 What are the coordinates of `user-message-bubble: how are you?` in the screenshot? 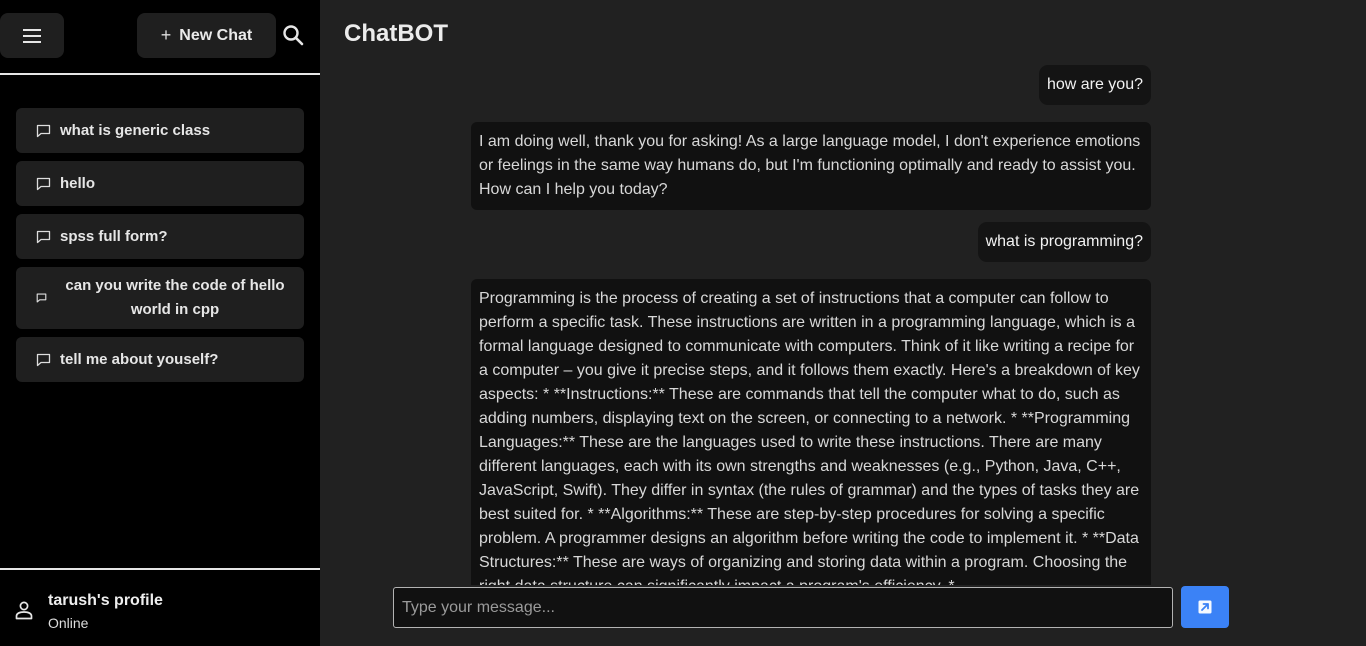 It's located at (1094, 85).